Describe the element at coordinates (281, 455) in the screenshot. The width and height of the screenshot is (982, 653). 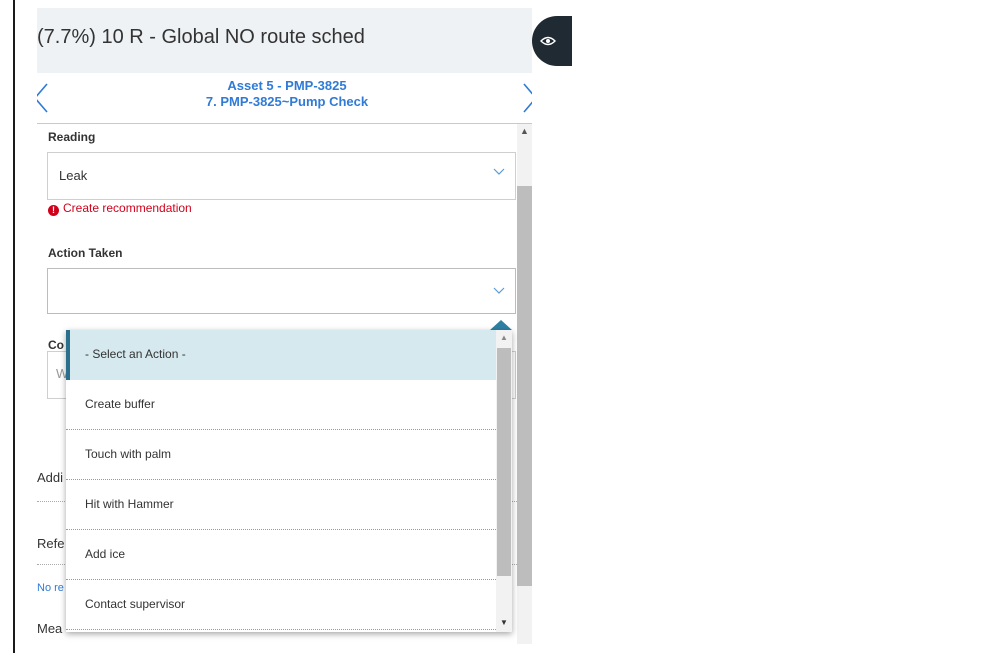
I see `dropdown-option: Touch with palm` at that location.